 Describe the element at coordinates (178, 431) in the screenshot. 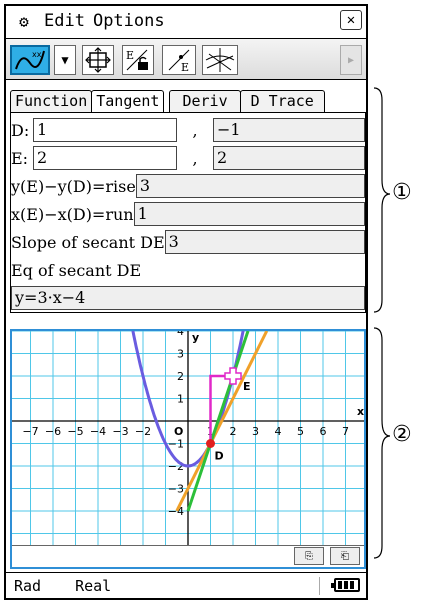

I see `origin-label: O` at that location.